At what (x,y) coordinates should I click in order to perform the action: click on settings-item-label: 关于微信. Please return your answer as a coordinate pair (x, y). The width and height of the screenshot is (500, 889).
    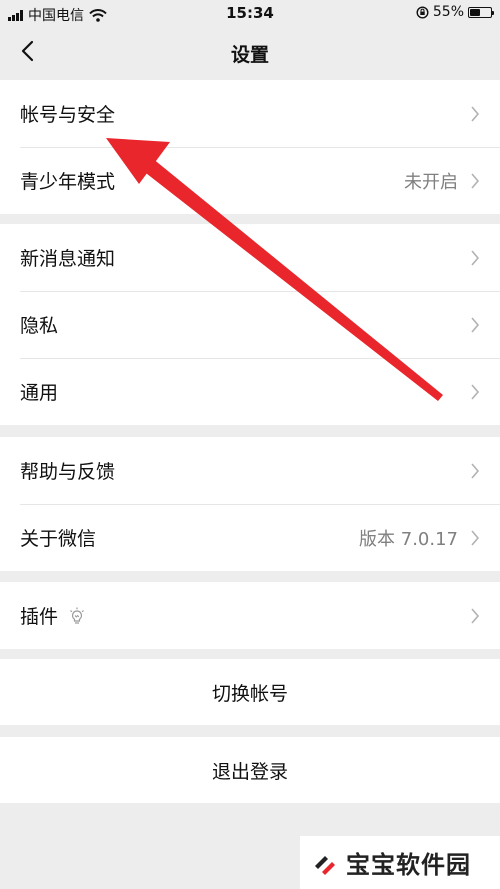
    Looking at the image, I should click on (58, 539).